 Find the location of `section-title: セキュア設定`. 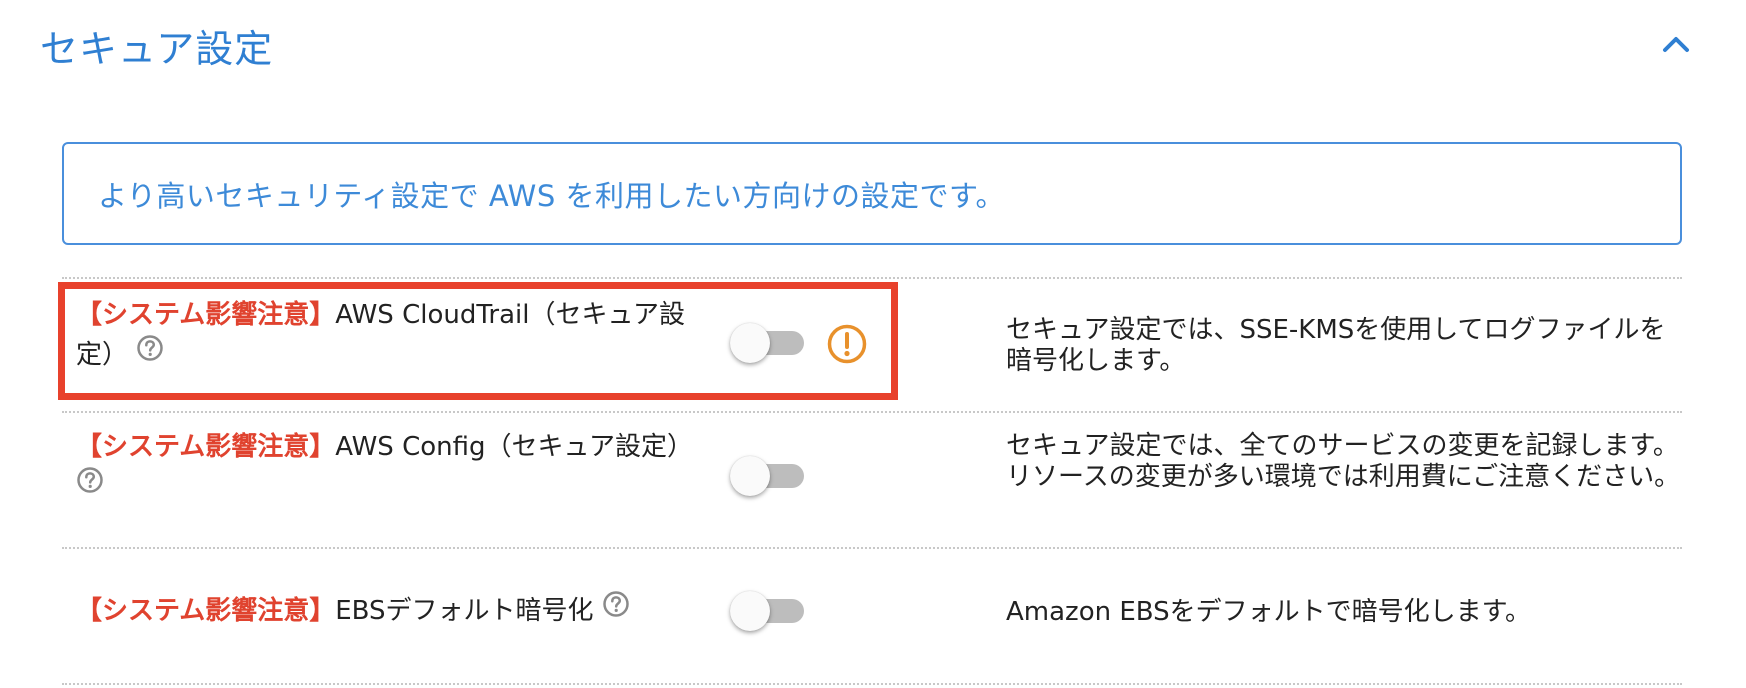

section-title: セキュア設定 is located at coordinates (157, 49).